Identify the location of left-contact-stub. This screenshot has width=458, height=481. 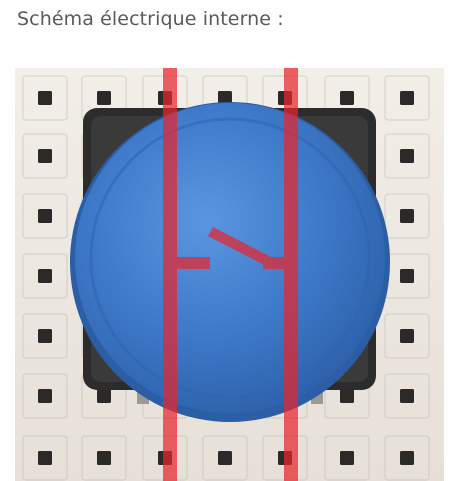
(193, 263).